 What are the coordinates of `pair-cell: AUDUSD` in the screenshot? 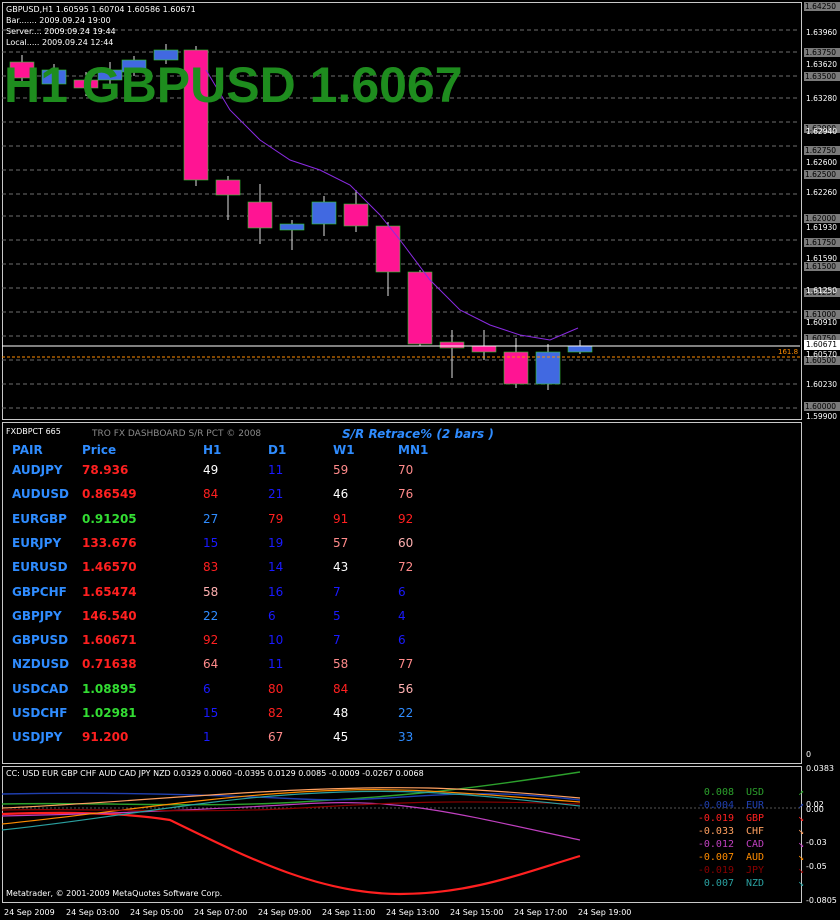 It's located at (40, 494).